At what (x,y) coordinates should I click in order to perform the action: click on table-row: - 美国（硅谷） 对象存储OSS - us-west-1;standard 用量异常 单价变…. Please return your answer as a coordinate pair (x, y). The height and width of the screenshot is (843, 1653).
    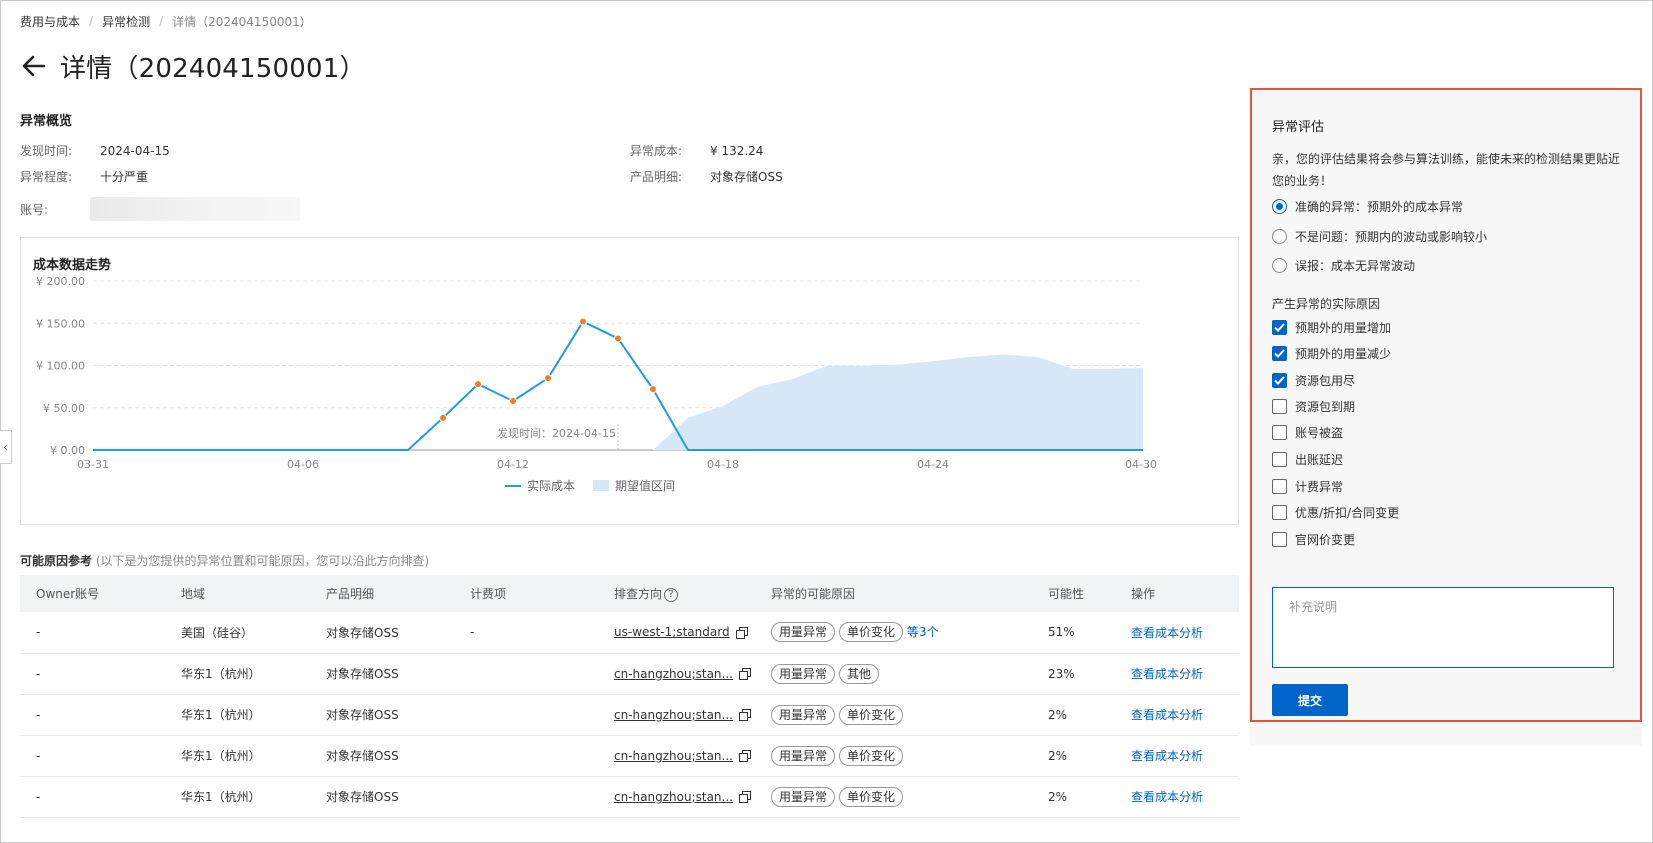
    Looking at the image, I should click on (629, 633).